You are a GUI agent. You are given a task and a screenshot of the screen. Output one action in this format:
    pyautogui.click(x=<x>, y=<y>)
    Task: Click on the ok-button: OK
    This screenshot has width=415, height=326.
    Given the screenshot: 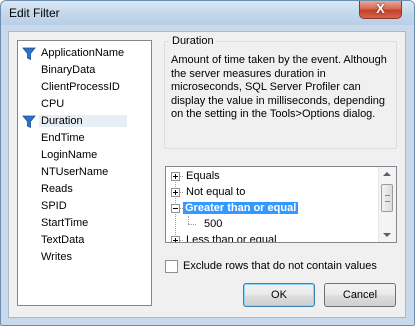 What is the action you would take?
    pyautogui.click(x=279, y=295)
    